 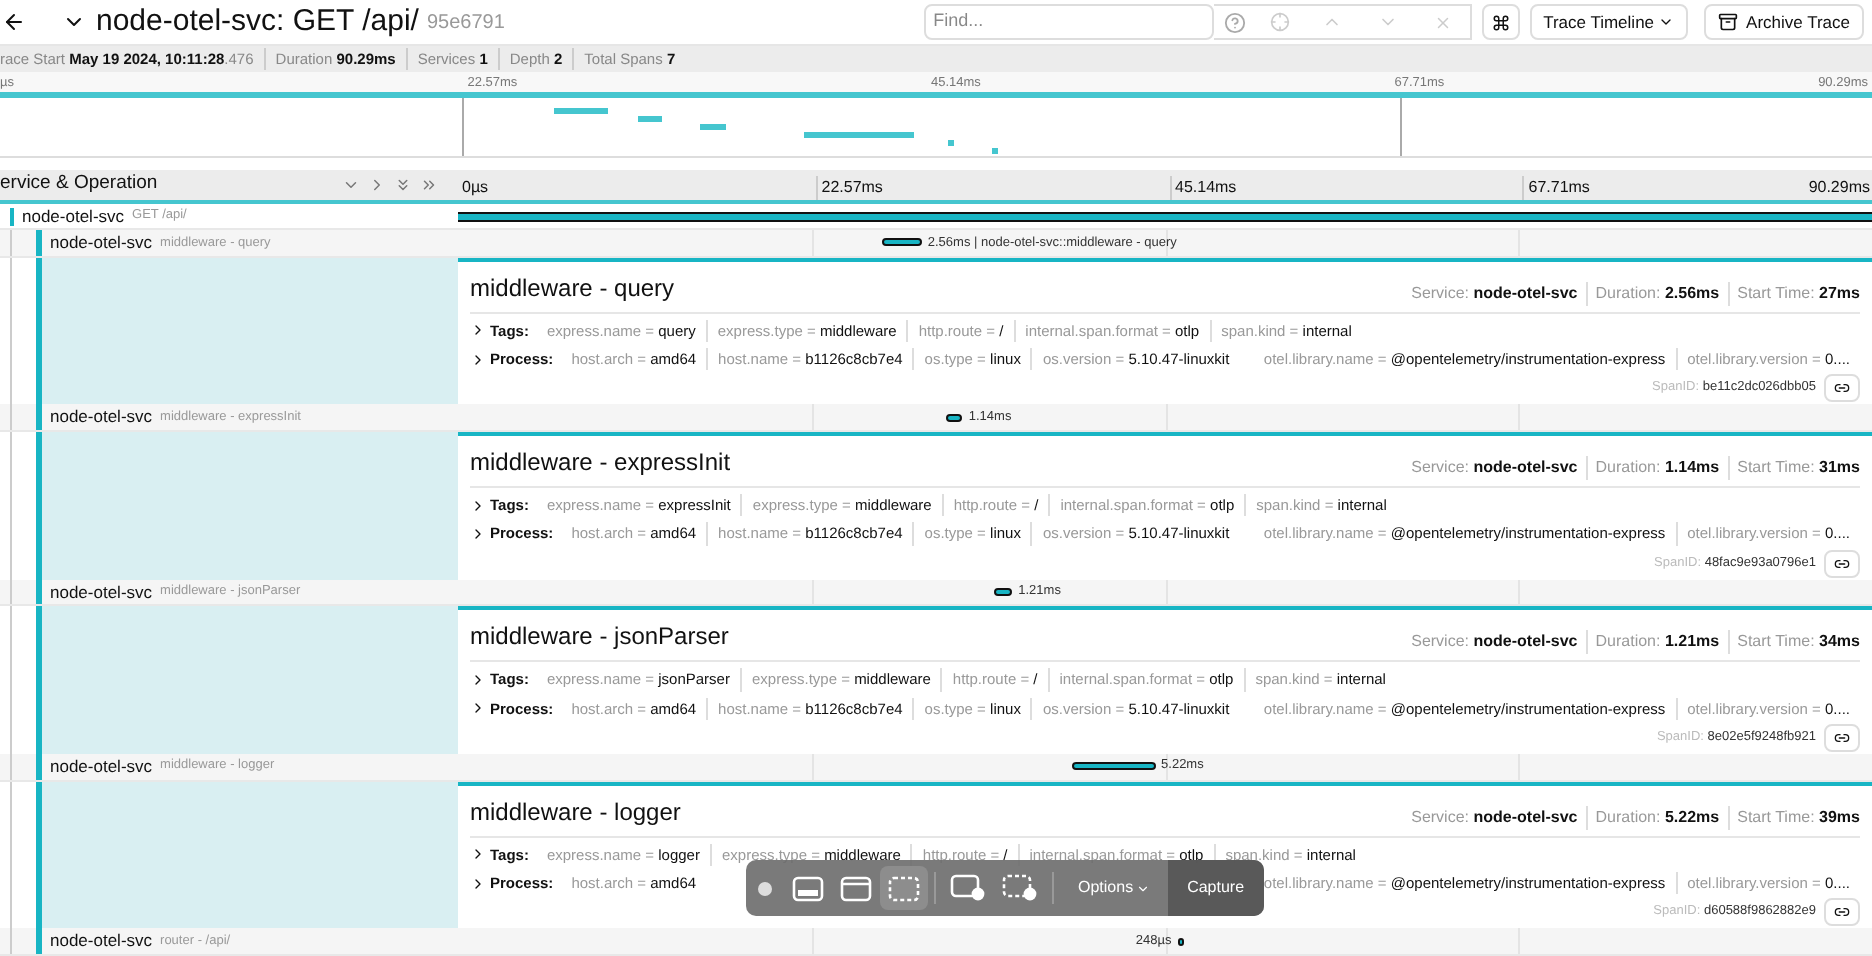 I want to click on span-title: middleware - query, so click(x=572, y=288).